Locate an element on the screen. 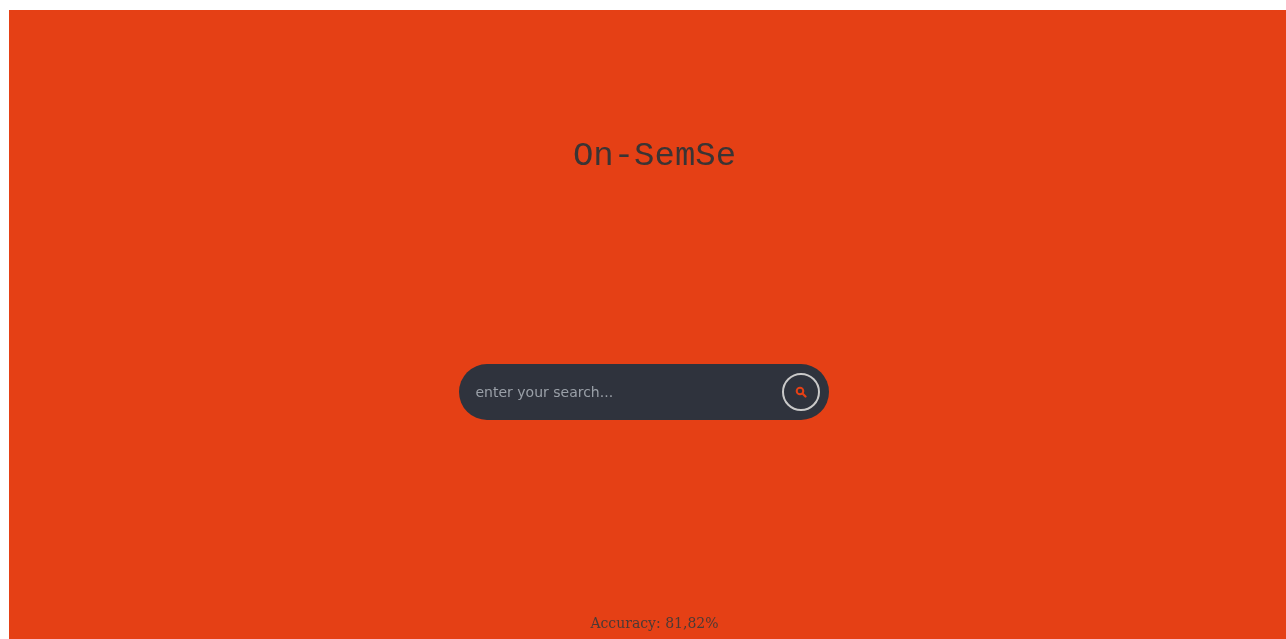 This screenshot has width=1286, height=639. search-button is located at coordinates (800, 392).